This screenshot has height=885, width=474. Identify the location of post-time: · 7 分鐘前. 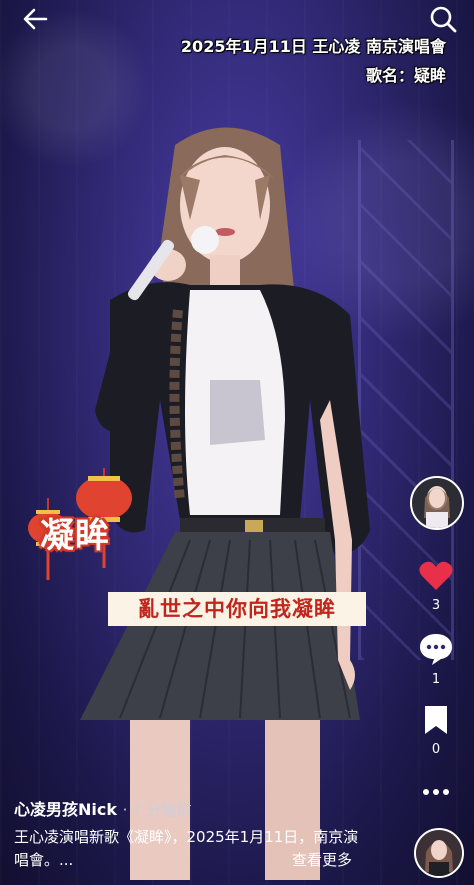
(157, 810).